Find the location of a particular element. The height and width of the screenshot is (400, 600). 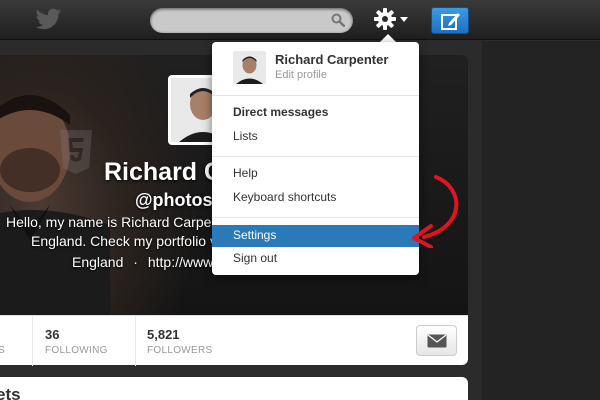

background-photo is located at coordinates (55, 205).